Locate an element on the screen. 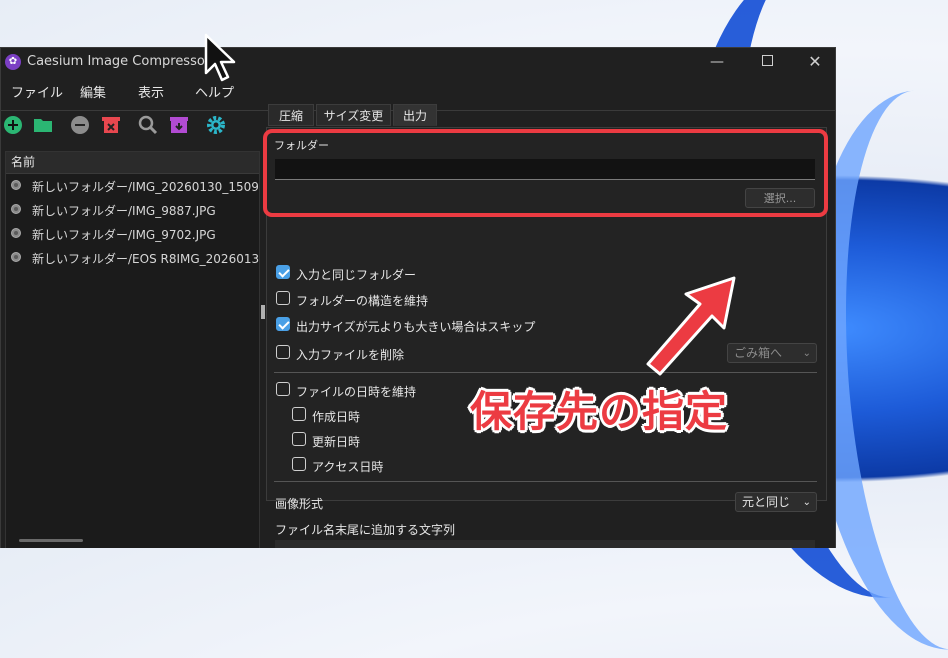 Image resolution: width=948 pixels, height=658 pixels. suffix-label: ファイル名末尾に追加する文字列 is located at coordinates (365, 530).